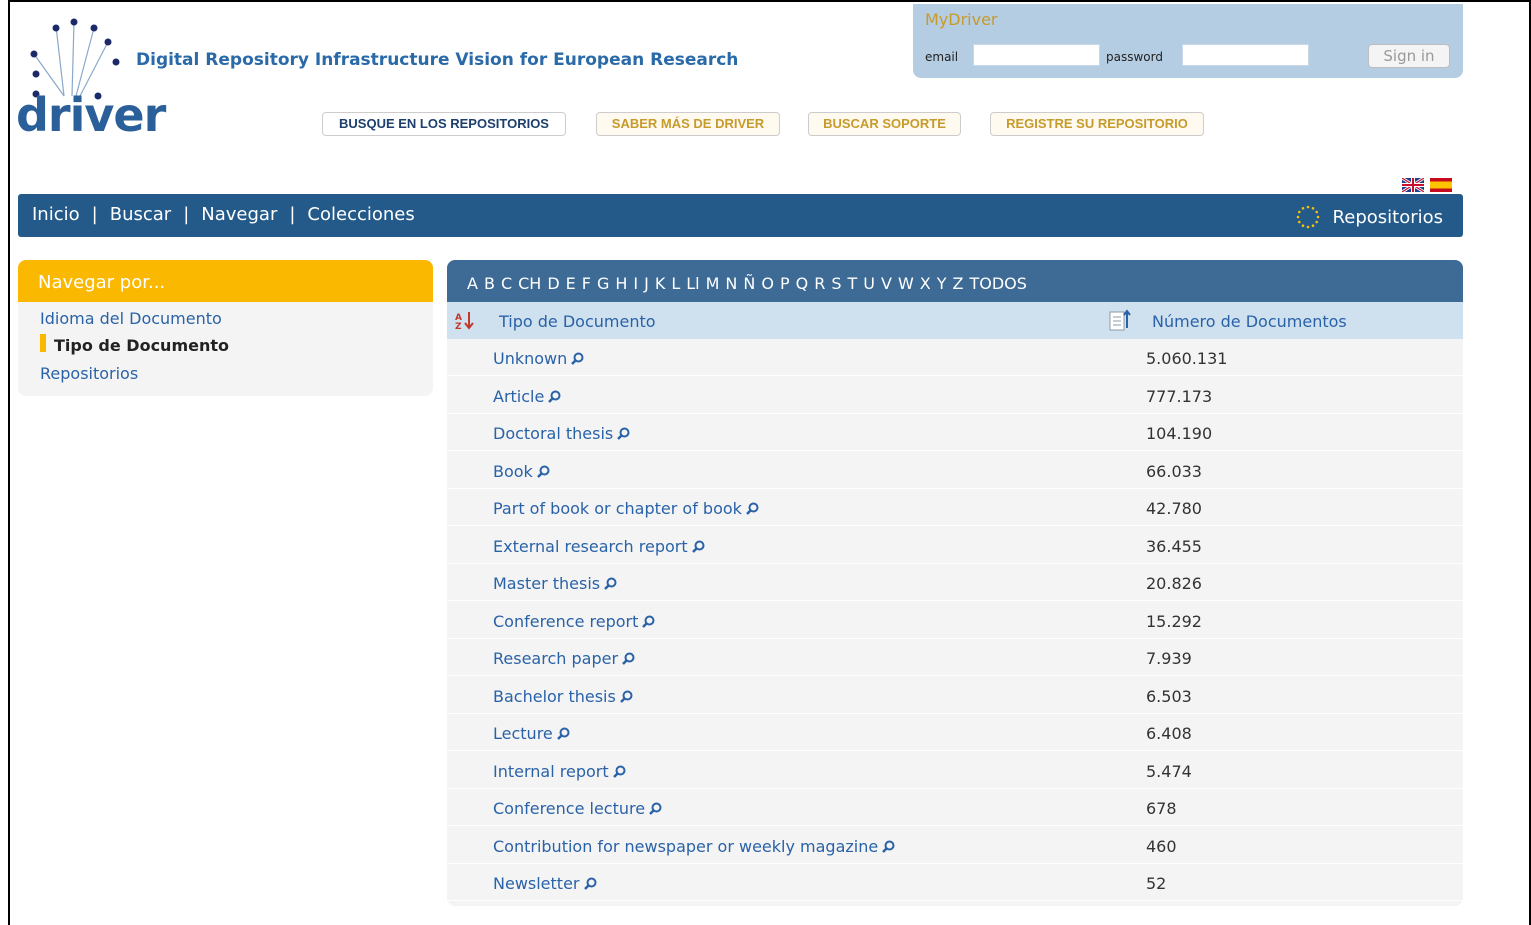 This screenshot has width=1531, height=925. What do you see at coordinates (906, 283) in the screenshot?
I see `alphabet-letter-w: W` at bounding box center [906, 283].